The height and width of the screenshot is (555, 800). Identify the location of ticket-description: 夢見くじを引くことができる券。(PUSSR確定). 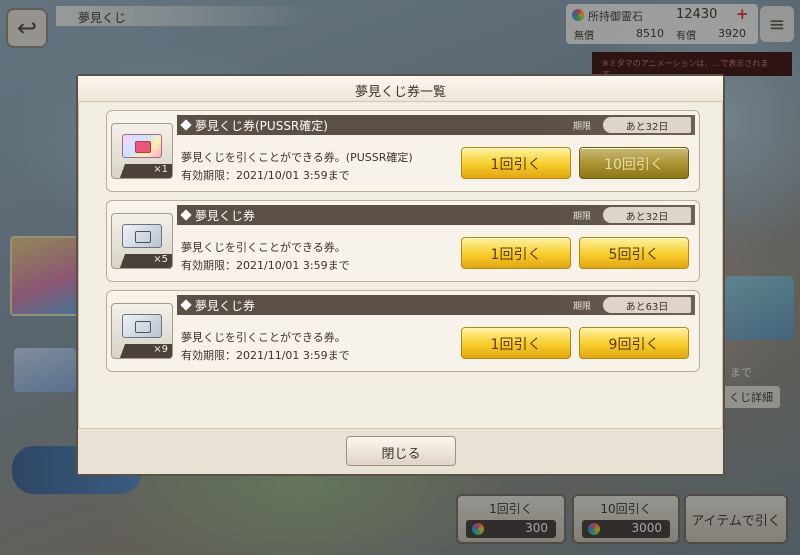
(297, 157).